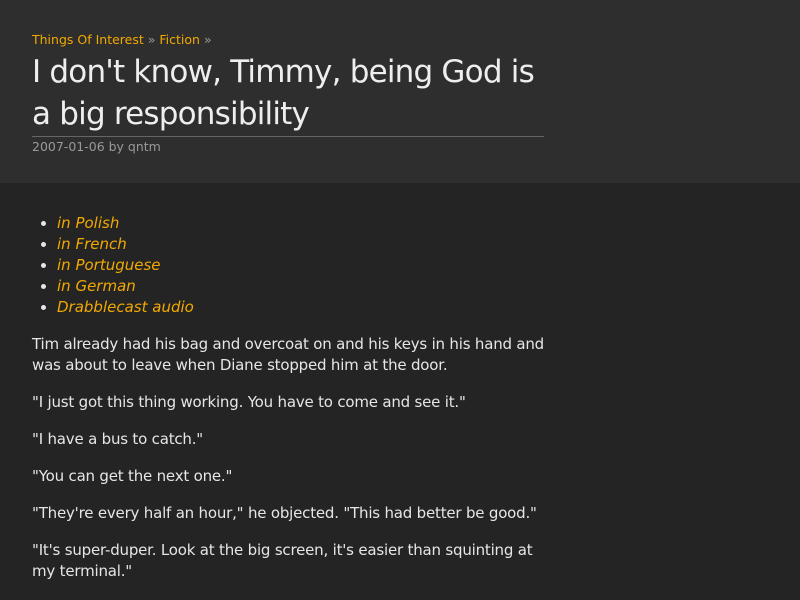 The height and width of the screenshot is (600, 800). I want to click on link-french: in French, so click(92, 244).